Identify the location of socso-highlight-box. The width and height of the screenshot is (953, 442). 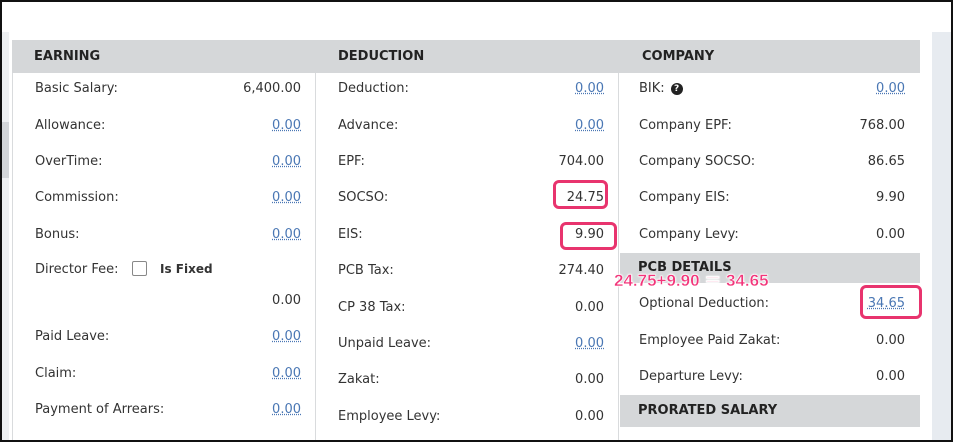
(580, 194).